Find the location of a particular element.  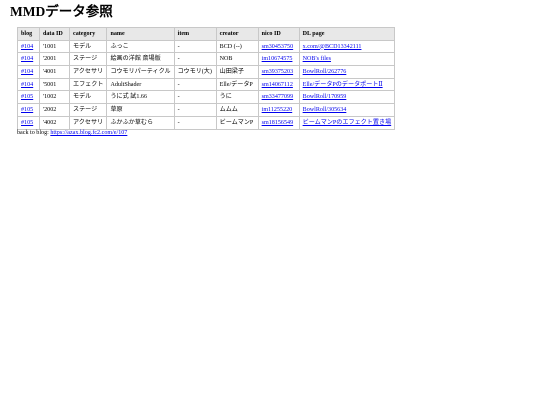

dl-page-cell: ビームマンPのエフェクト置き場 is located at coordinates (347, 122).